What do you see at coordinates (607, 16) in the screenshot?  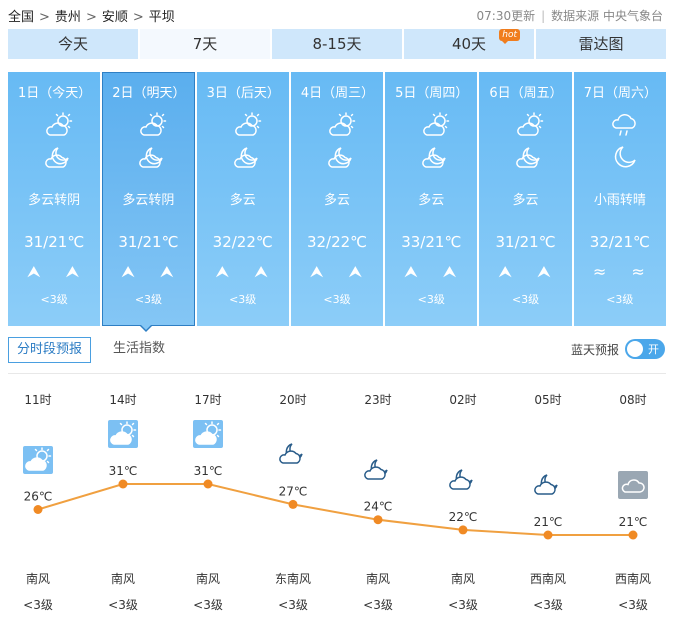 I see `data-source: 数据来源 中央气象台` at bounding box center [607, 16].